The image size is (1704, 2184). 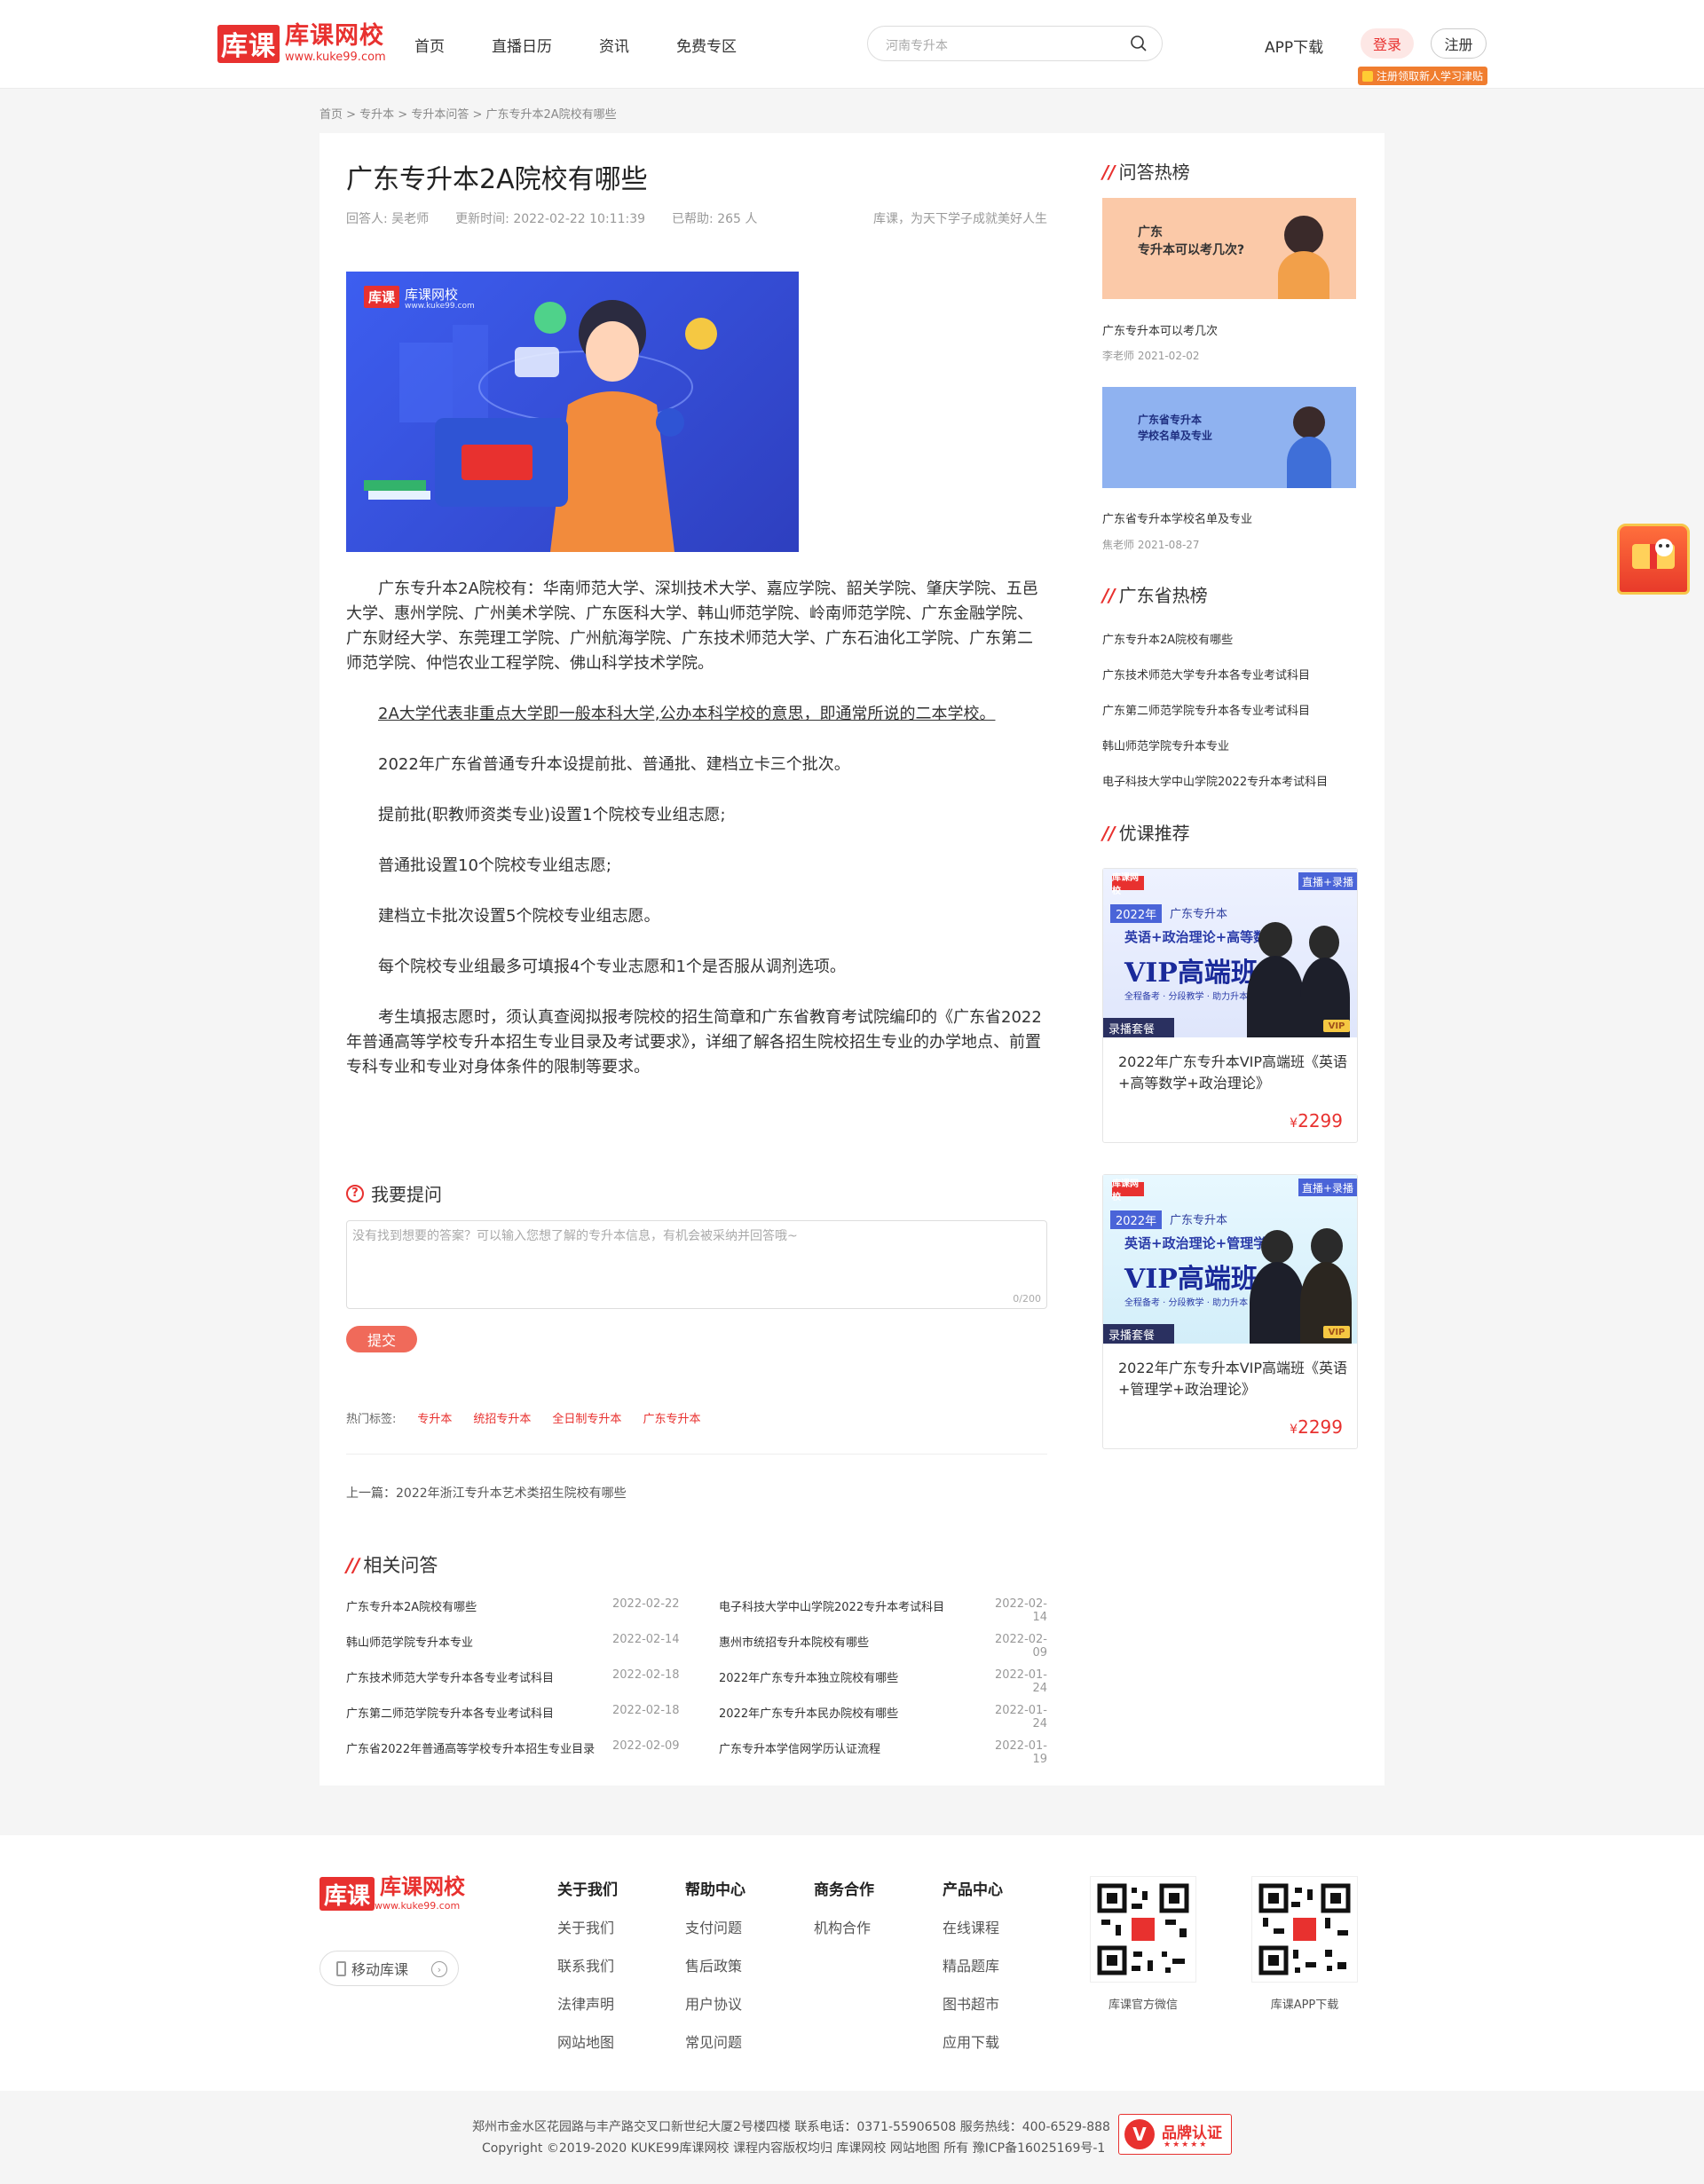 I want to click on province-hot-title-text: 广东省热榜, so click(x=1163, y=595).